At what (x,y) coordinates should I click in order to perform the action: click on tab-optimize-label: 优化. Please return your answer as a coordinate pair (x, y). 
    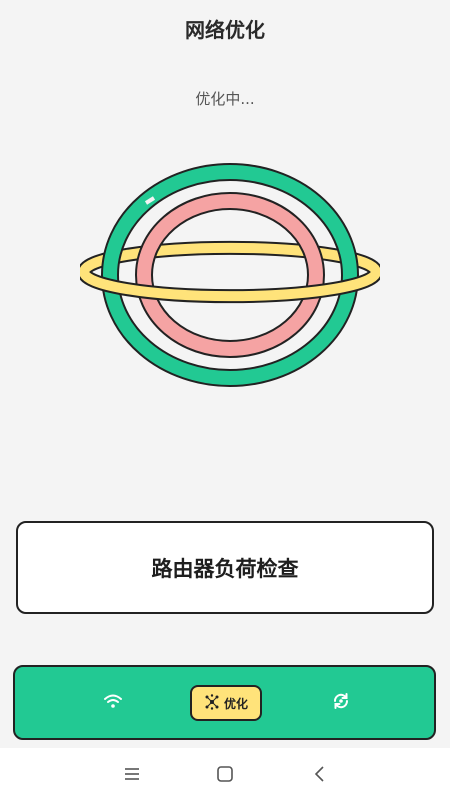
    Looking at the image, I should click on (235, 703).